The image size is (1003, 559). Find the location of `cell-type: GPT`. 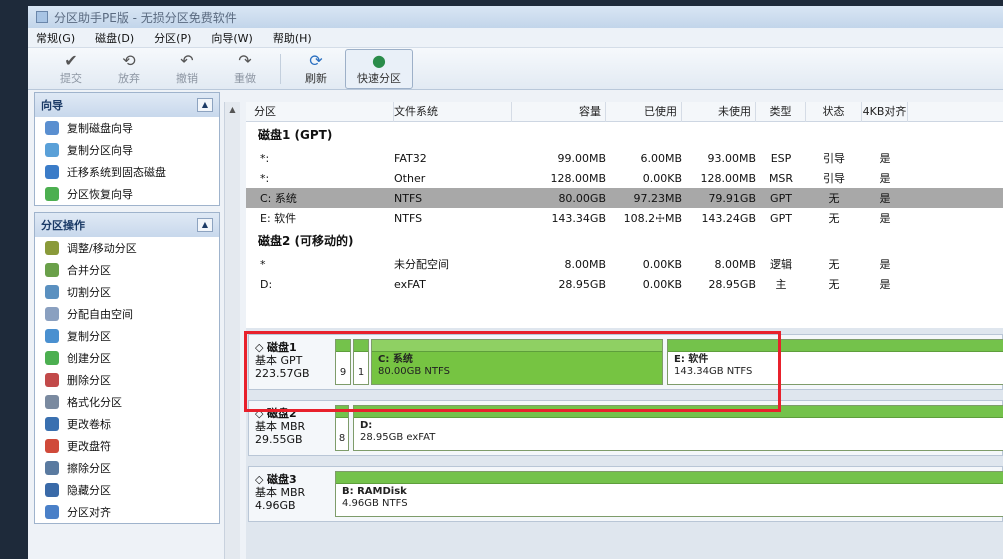

cell-type: GPT is located at coordinates (781, 218).